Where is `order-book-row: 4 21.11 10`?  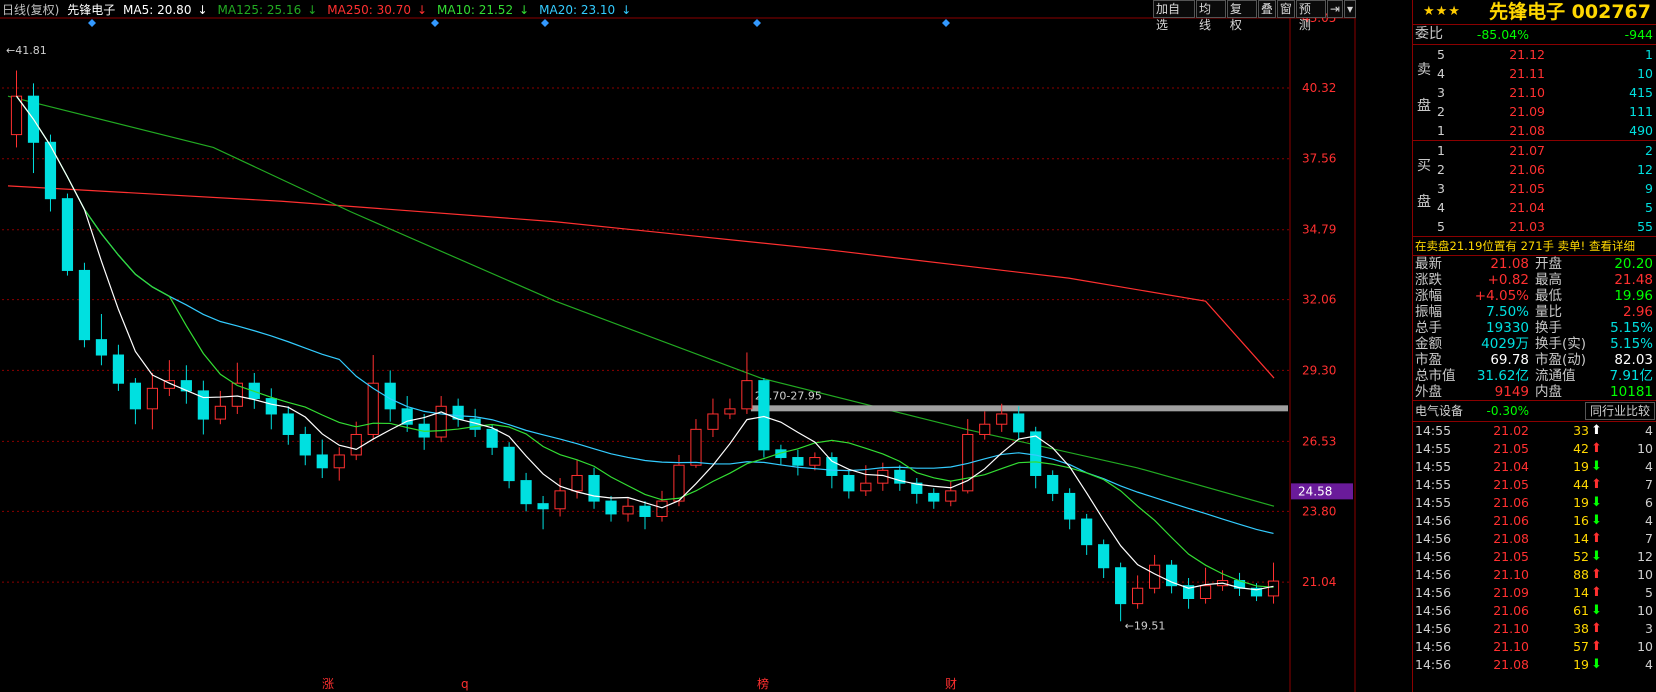
order-book-row: 4 21.11 10 is located at coordinates (1534, 73).